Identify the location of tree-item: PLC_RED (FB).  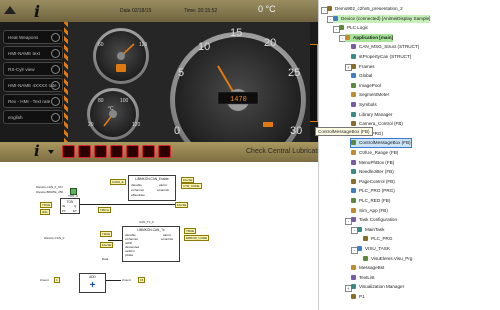
(370, 201).